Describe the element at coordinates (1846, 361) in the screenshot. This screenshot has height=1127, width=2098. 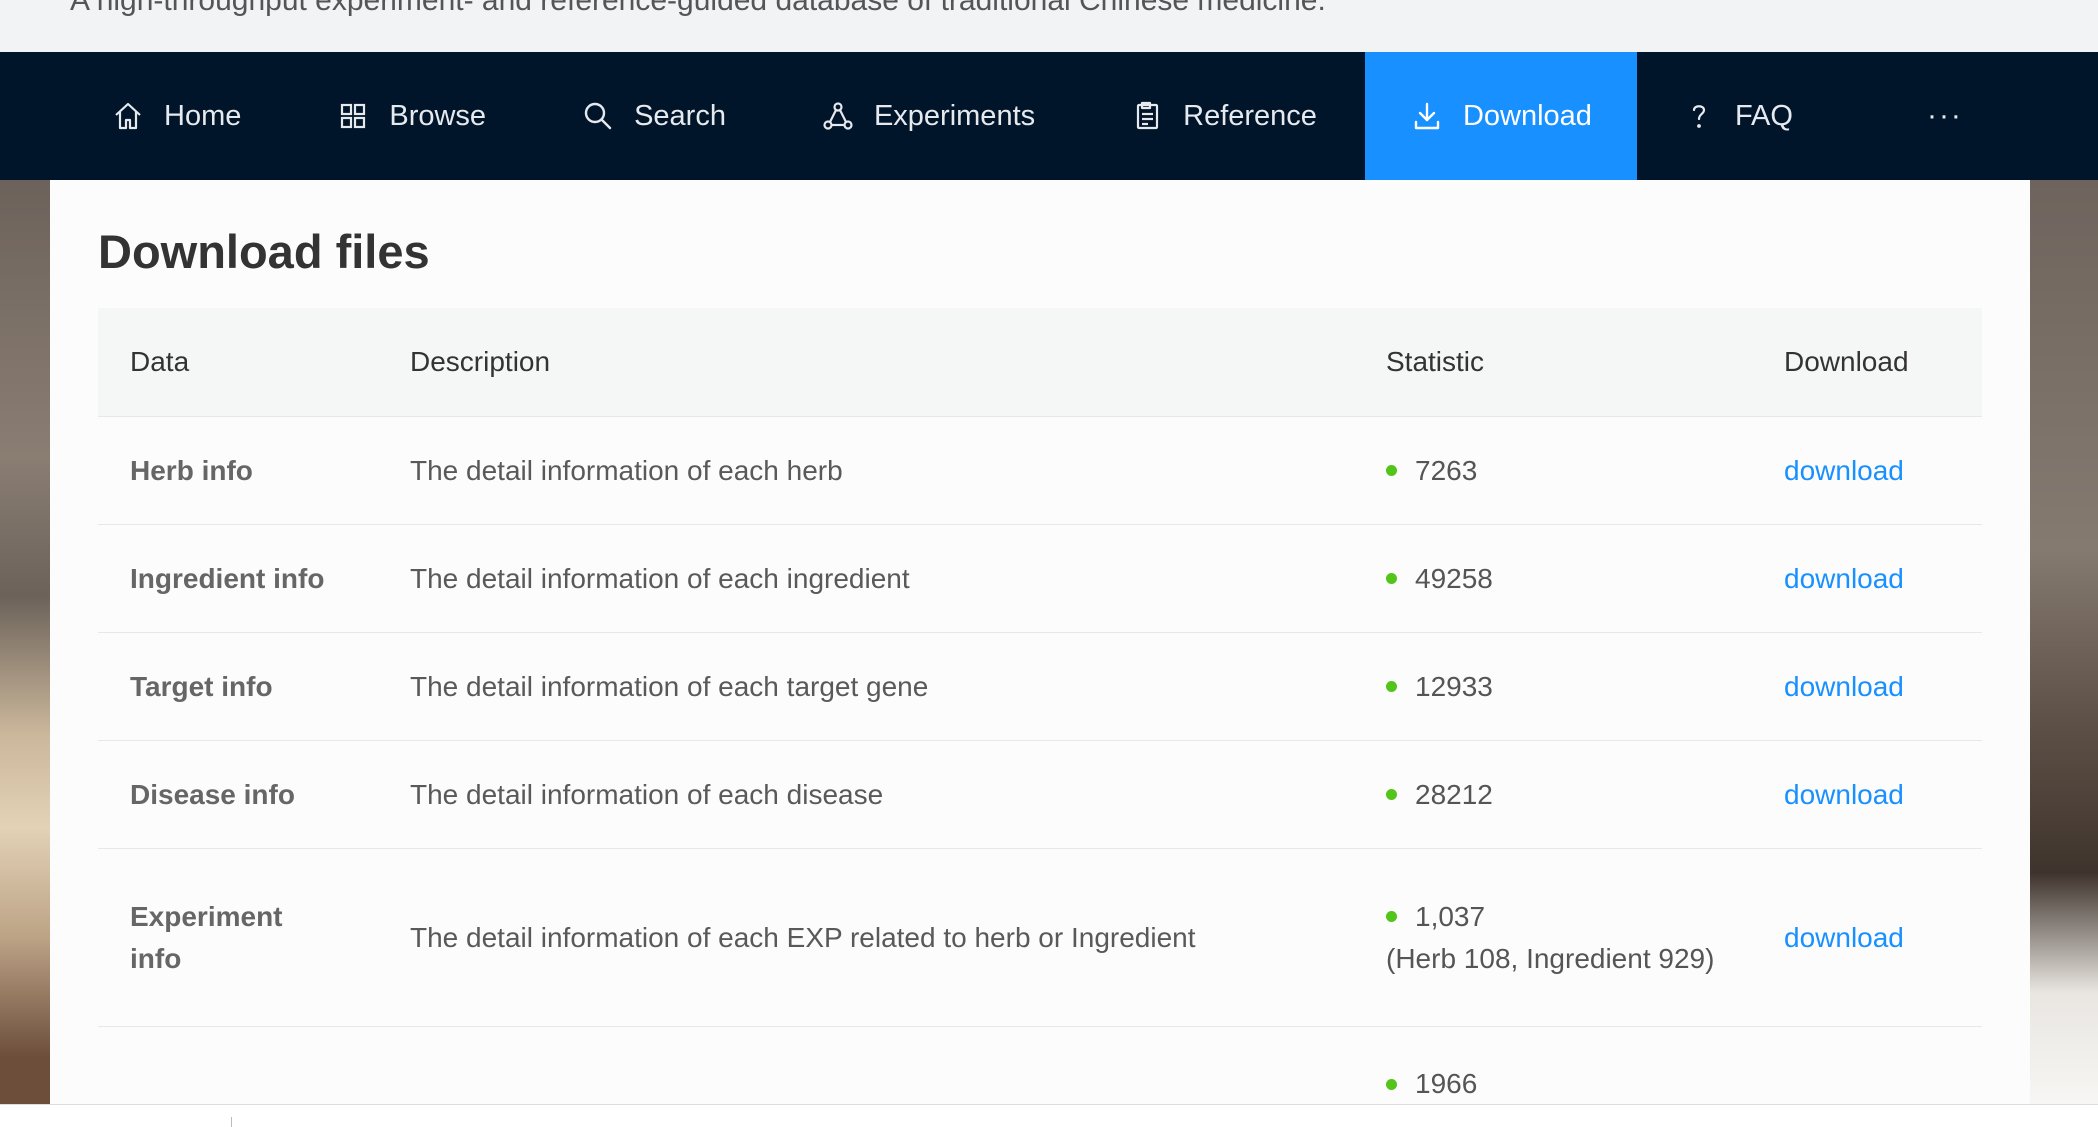
I see `column-header-download: Download` at that location.